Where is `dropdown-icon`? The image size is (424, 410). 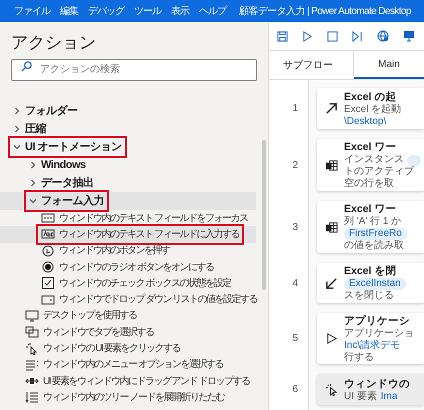
dropdown-icon is located at coordinates (48, 300).